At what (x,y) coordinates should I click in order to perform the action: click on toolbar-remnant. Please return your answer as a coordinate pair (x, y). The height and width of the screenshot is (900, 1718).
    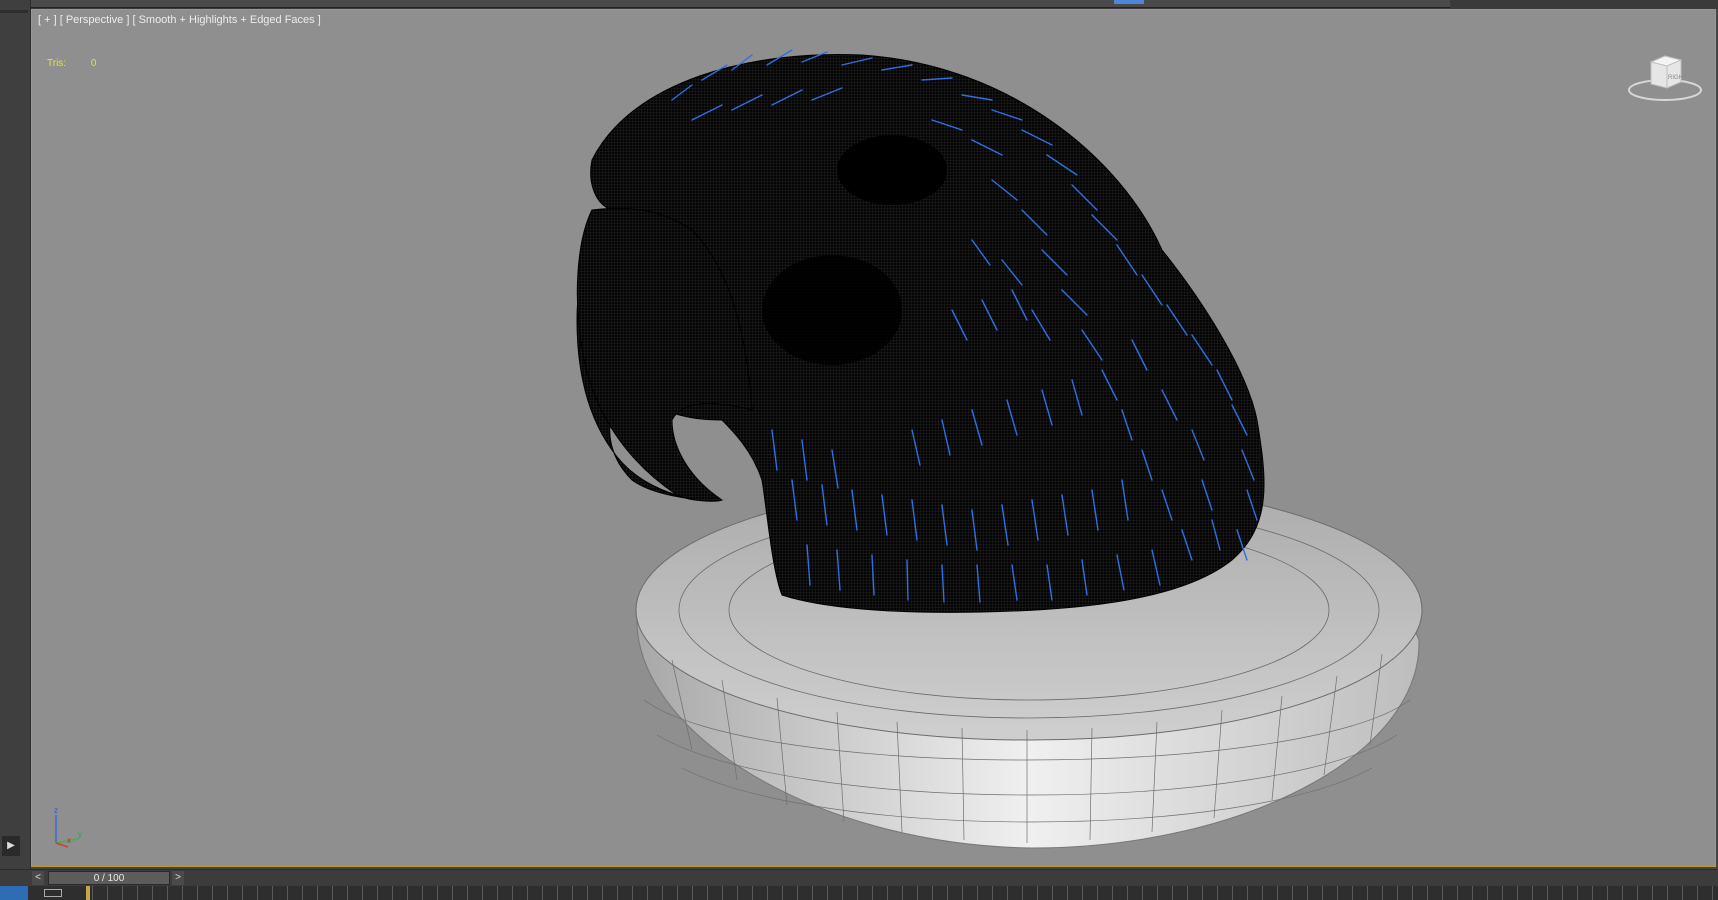
    Looking at the image, I should click on (740, 4).